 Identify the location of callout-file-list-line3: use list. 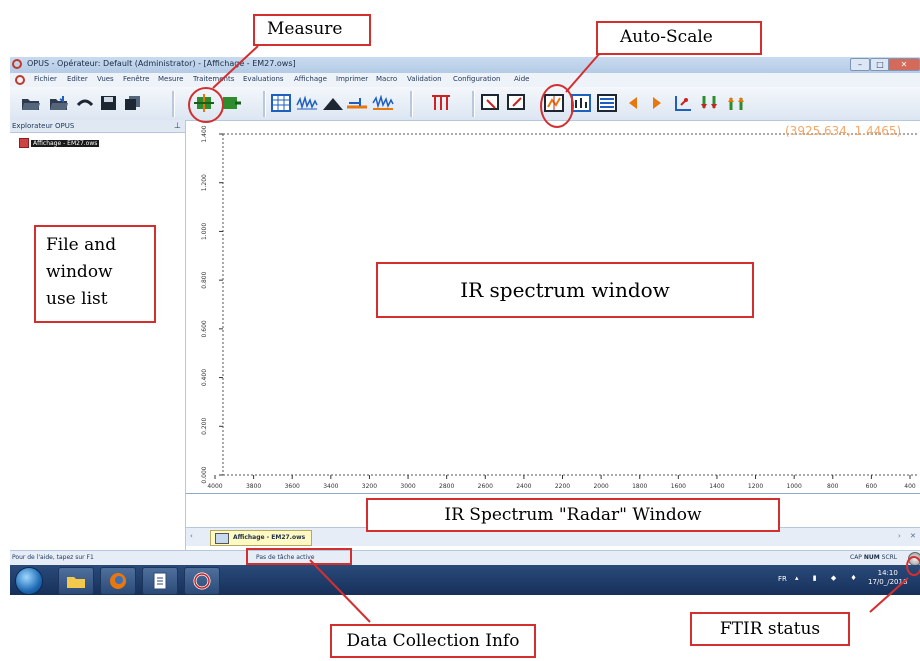
(77, 299).